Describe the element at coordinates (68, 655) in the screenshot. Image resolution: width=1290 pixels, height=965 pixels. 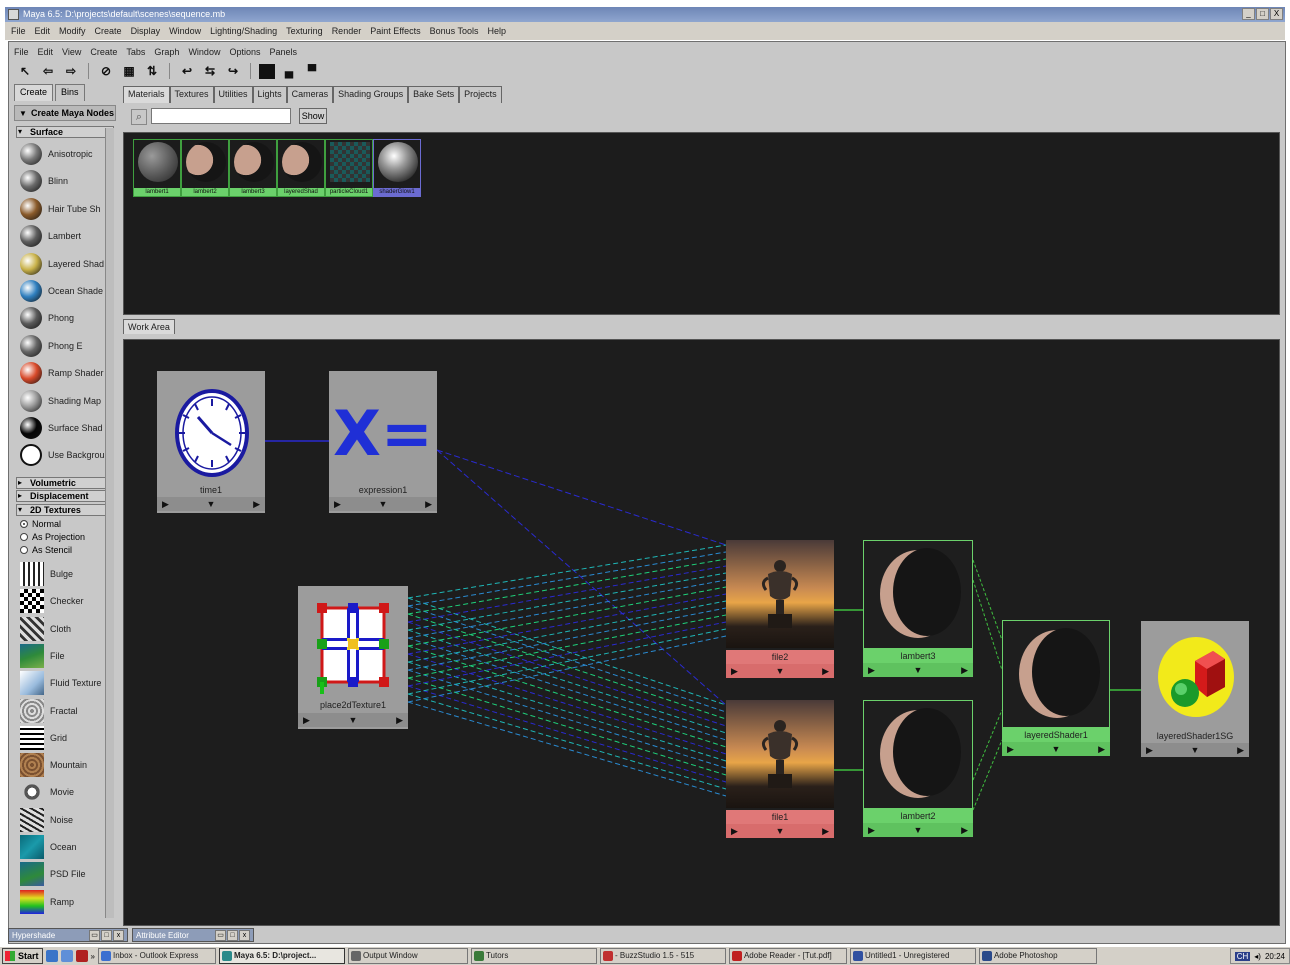
I see `texture-node-file: File` at that location.